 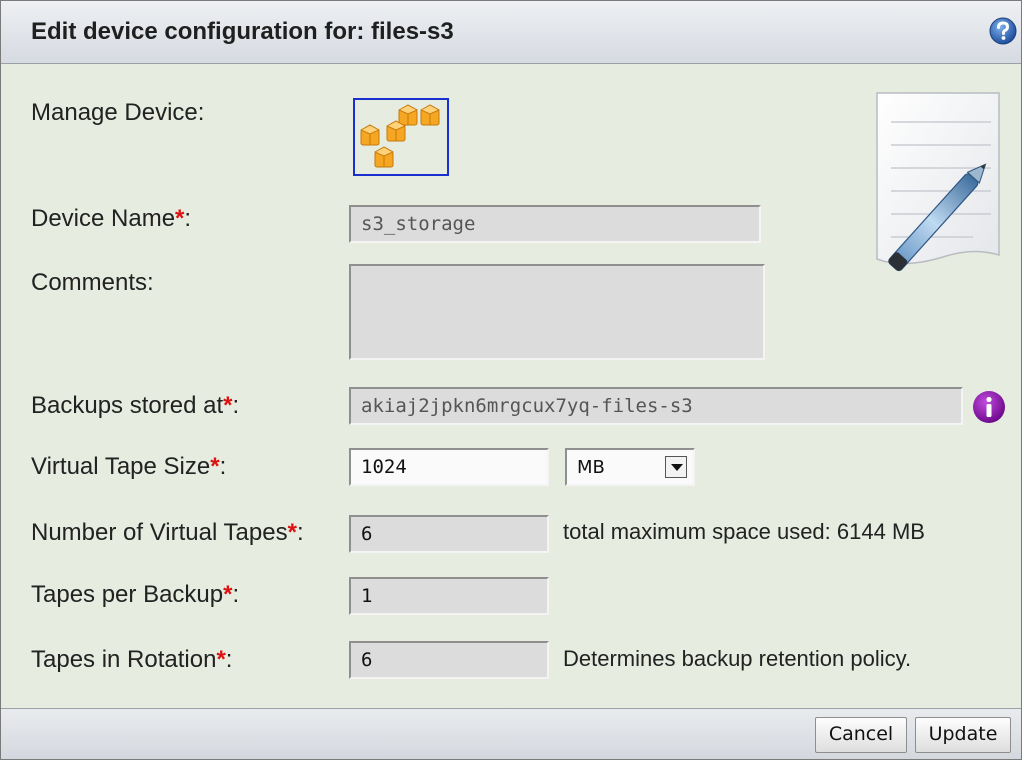 I want to click on retention-policy-note: Determines backup retention policy., so click(x=737, y=658).